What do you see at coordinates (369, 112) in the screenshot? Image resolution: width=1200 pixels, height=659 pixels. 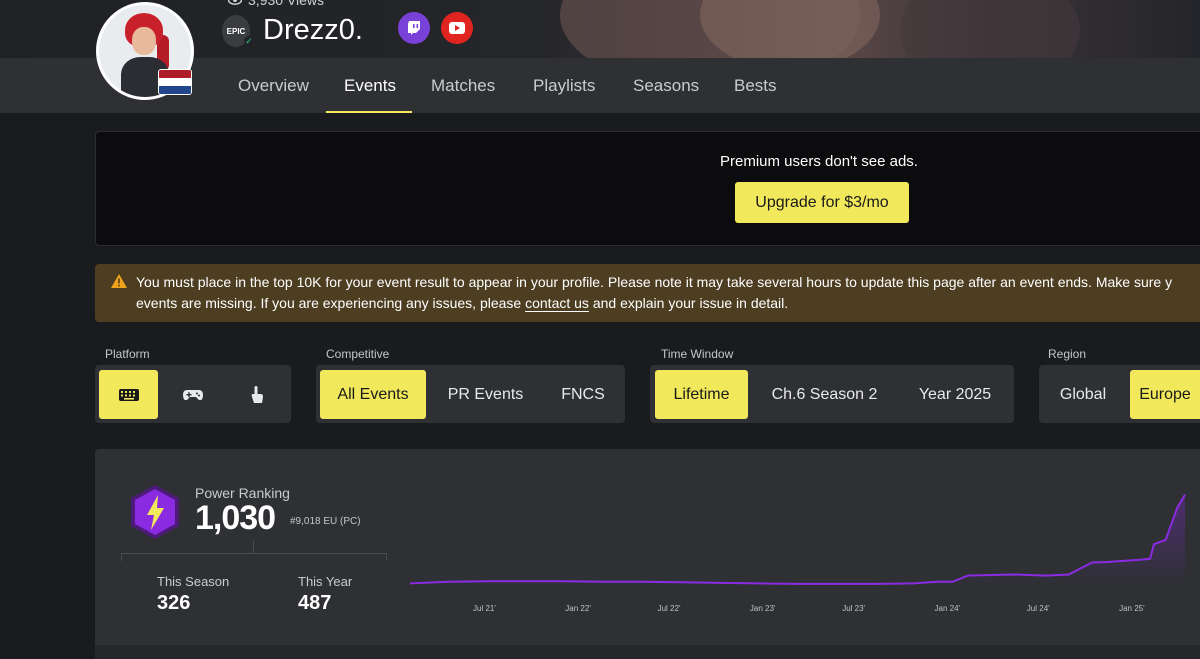 I see `active-tab-indicator` at bounding box center [369, 112].